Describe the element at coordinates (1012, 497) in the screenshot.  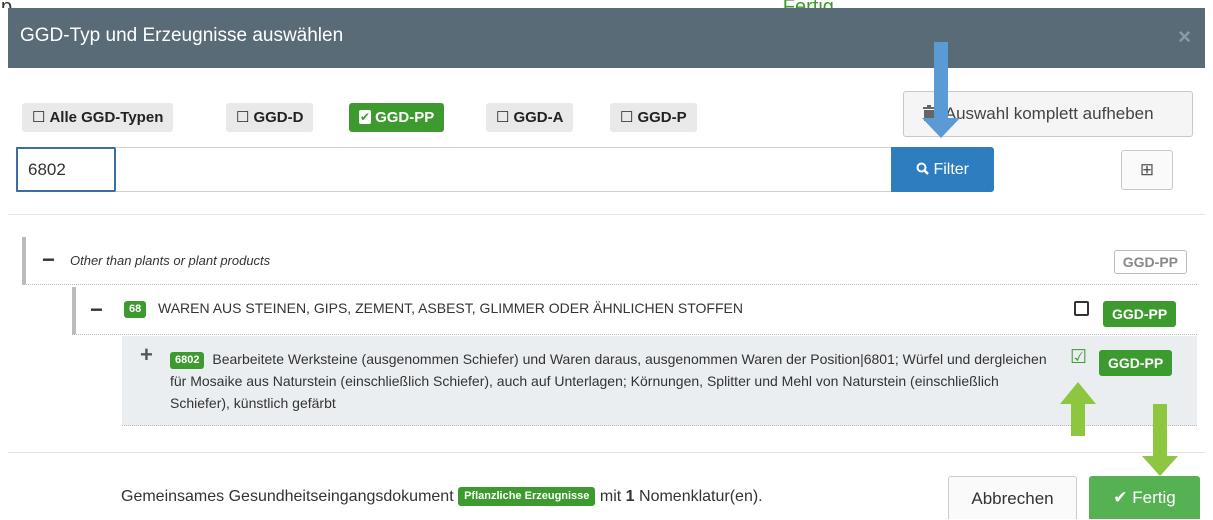
I see `cancel-button: Abbrechen` at that location.